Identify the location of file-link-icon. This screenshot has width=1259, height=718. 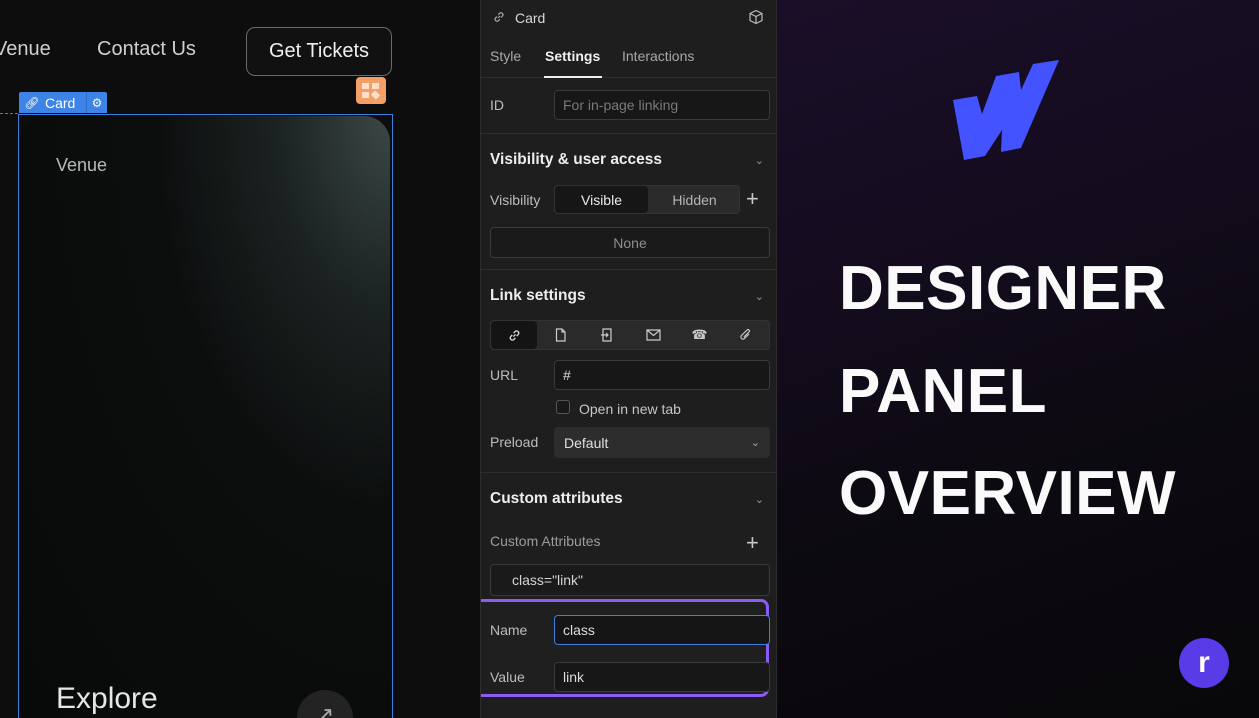
(746, 335).